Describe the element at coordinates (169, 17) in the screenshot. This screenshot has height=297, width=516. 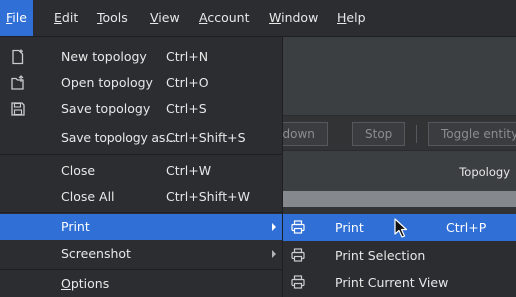
I see `menu-view-label: iew` at that location.